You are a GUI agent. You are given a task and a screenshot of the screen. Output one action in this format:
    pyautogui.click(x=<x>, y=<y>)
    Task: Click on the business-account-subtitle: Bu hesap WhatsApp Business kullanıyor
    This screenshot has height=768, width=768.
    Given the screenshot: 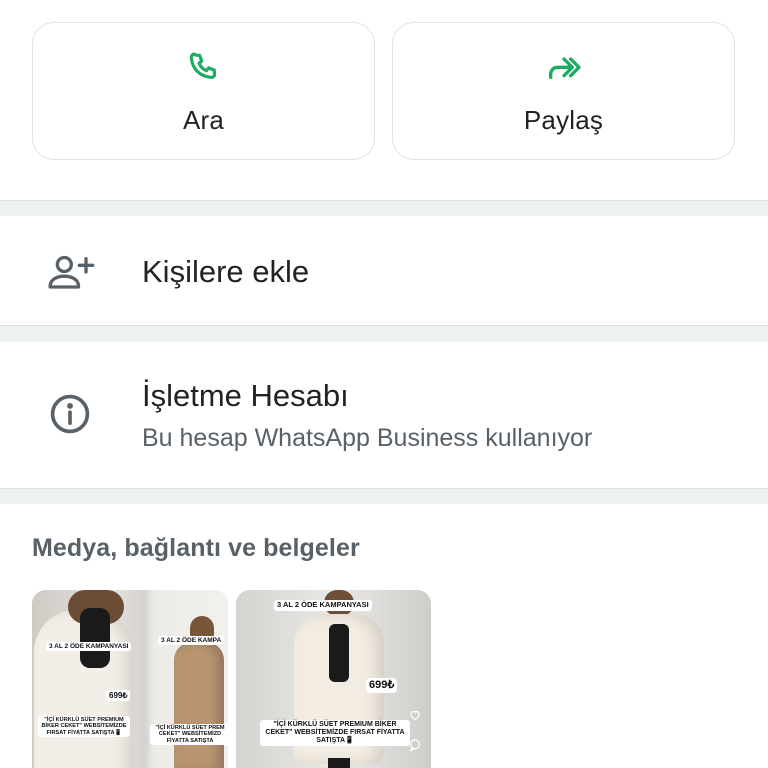 What is the action you would take?
    pyautogui.click(x=367, y=438)
    